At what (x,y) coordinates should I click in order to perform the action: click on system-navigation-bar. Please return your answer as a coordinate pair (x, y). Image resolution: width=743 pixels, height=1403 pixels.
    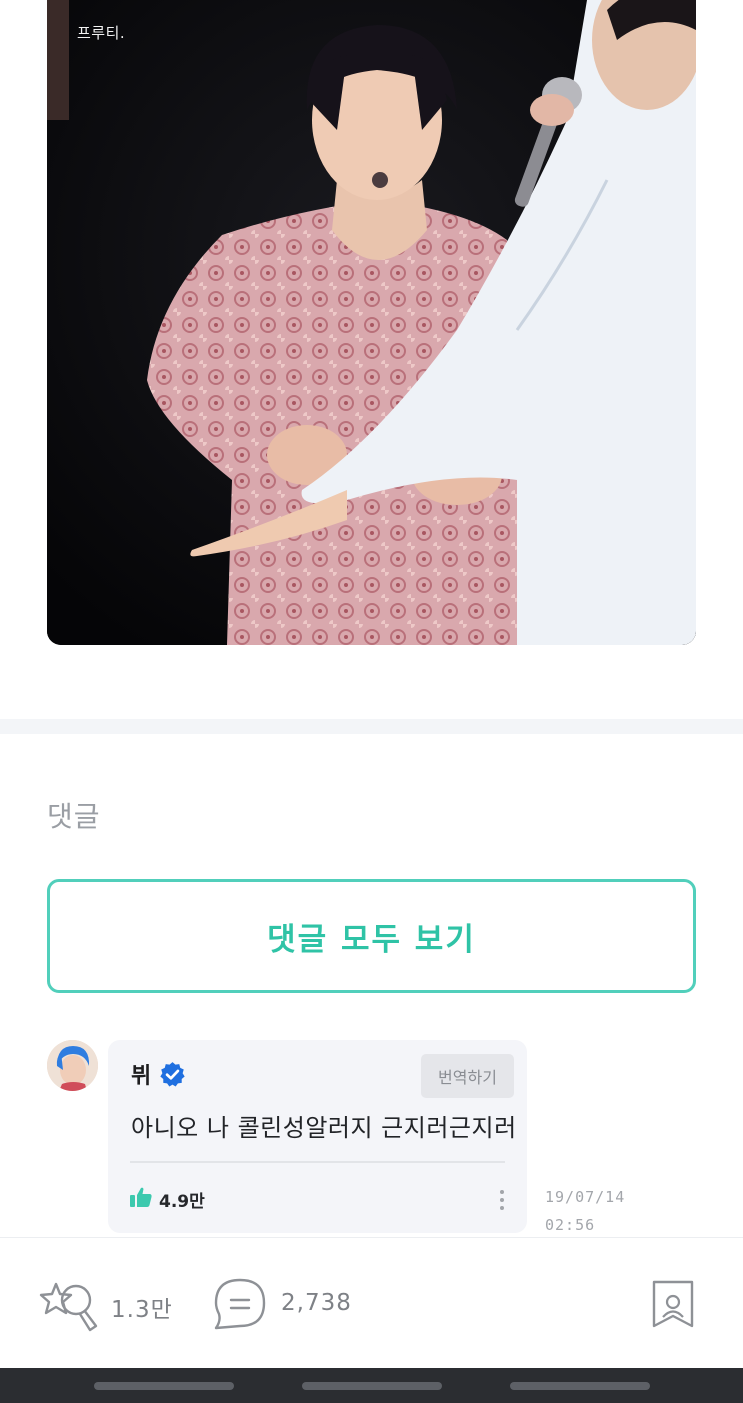
    Looking at the image, I should click on (371, 1385).